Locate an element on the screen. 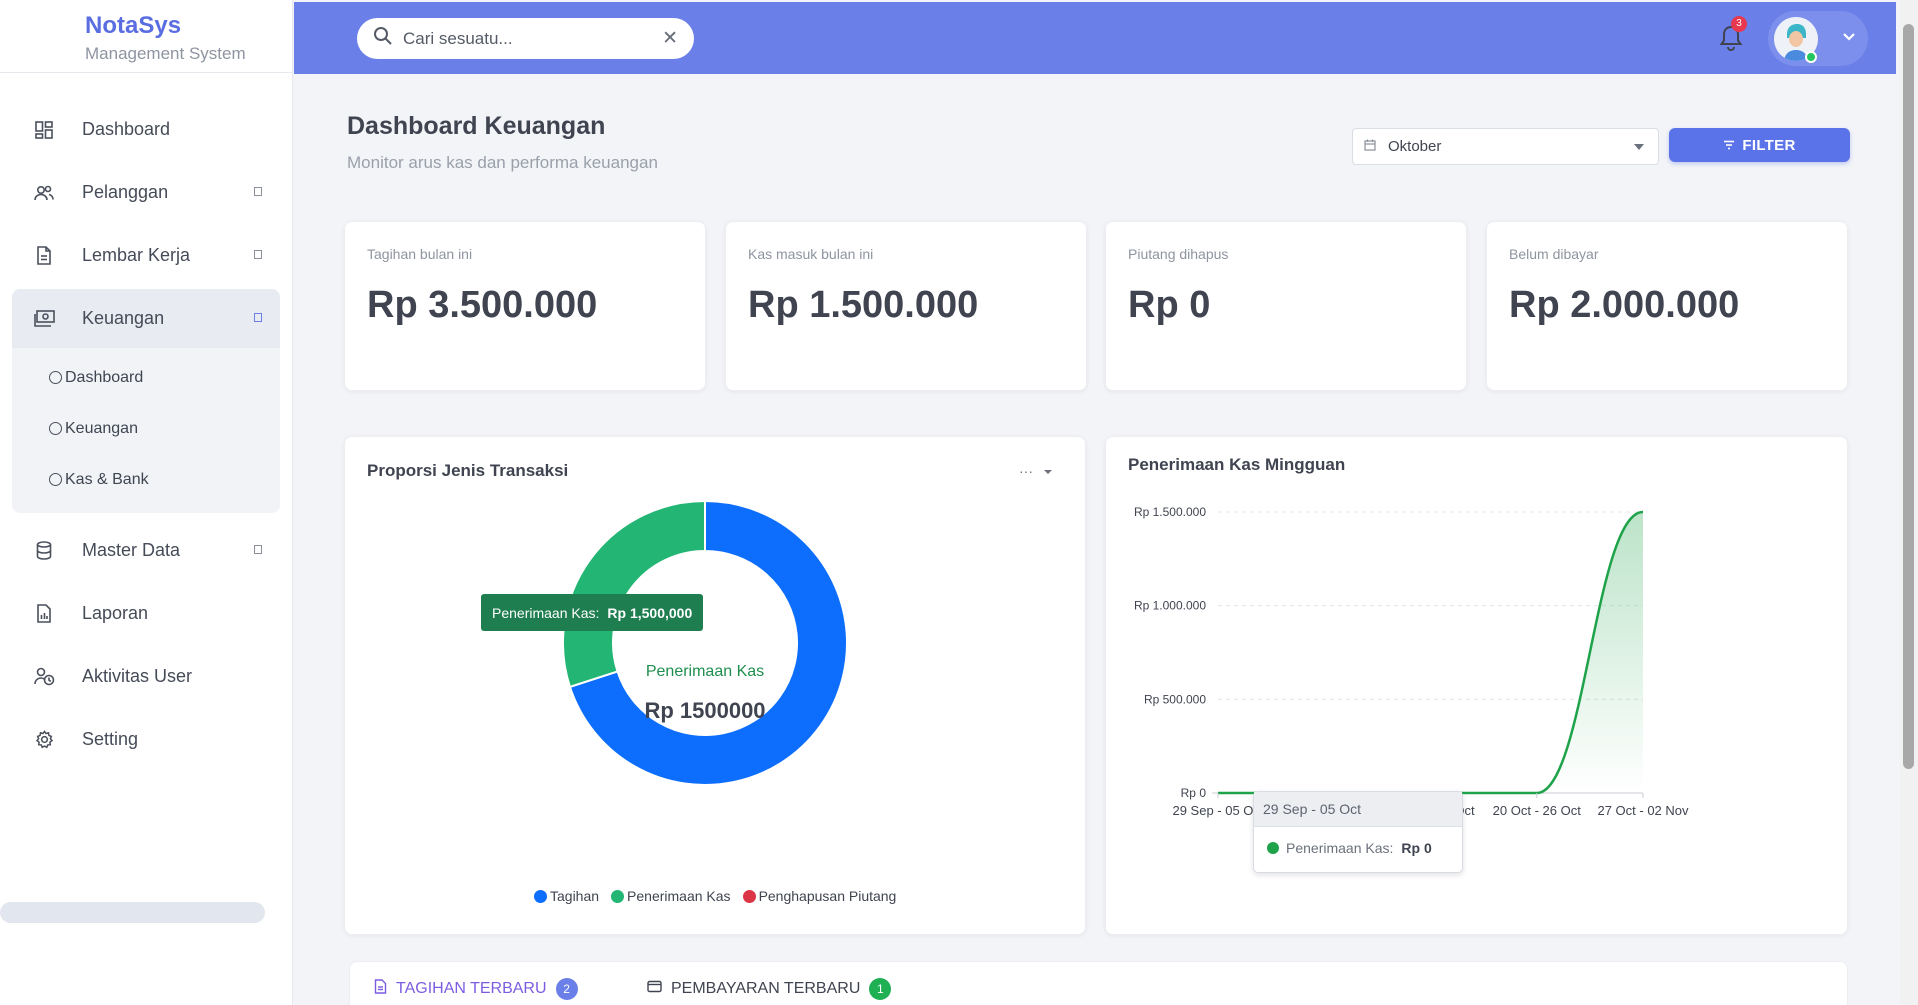 This screenshot has height=1005, width=1918. topbar: Cari sesuatu... ✕ 3 is located at coordinates (1095, 38).